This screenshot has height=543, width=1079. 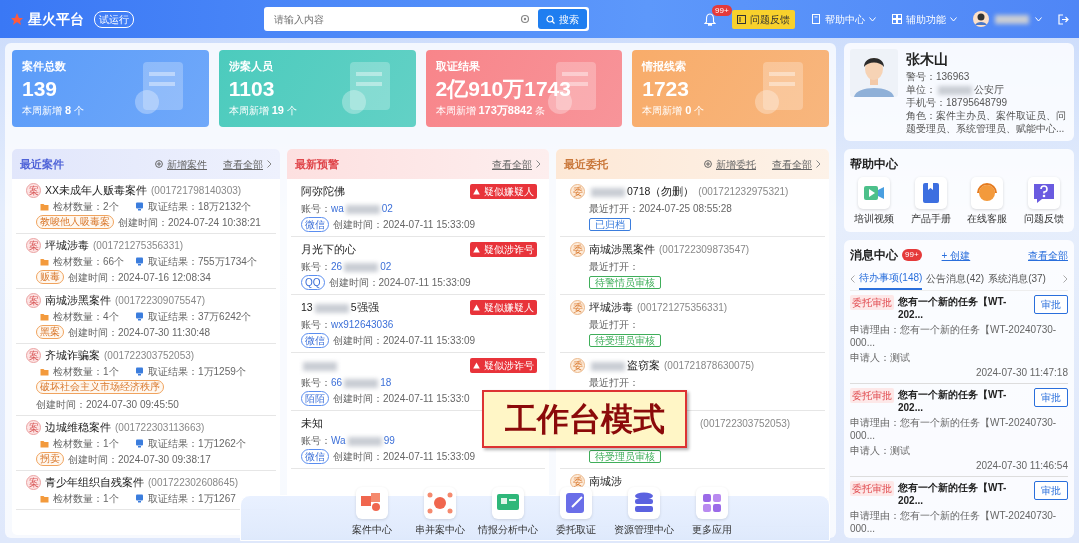 I want to click on add-link: 新增委托, so click(x=730, y=164).